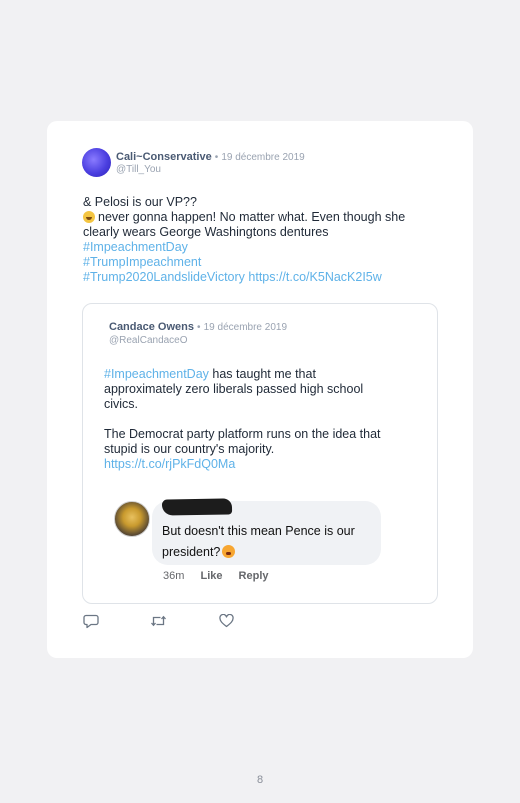 Image resolution: width=520 pixels, height=803 pixels. I want to click on hashtag-link: #Trump2020LandslideVictory, so click(164, 277).